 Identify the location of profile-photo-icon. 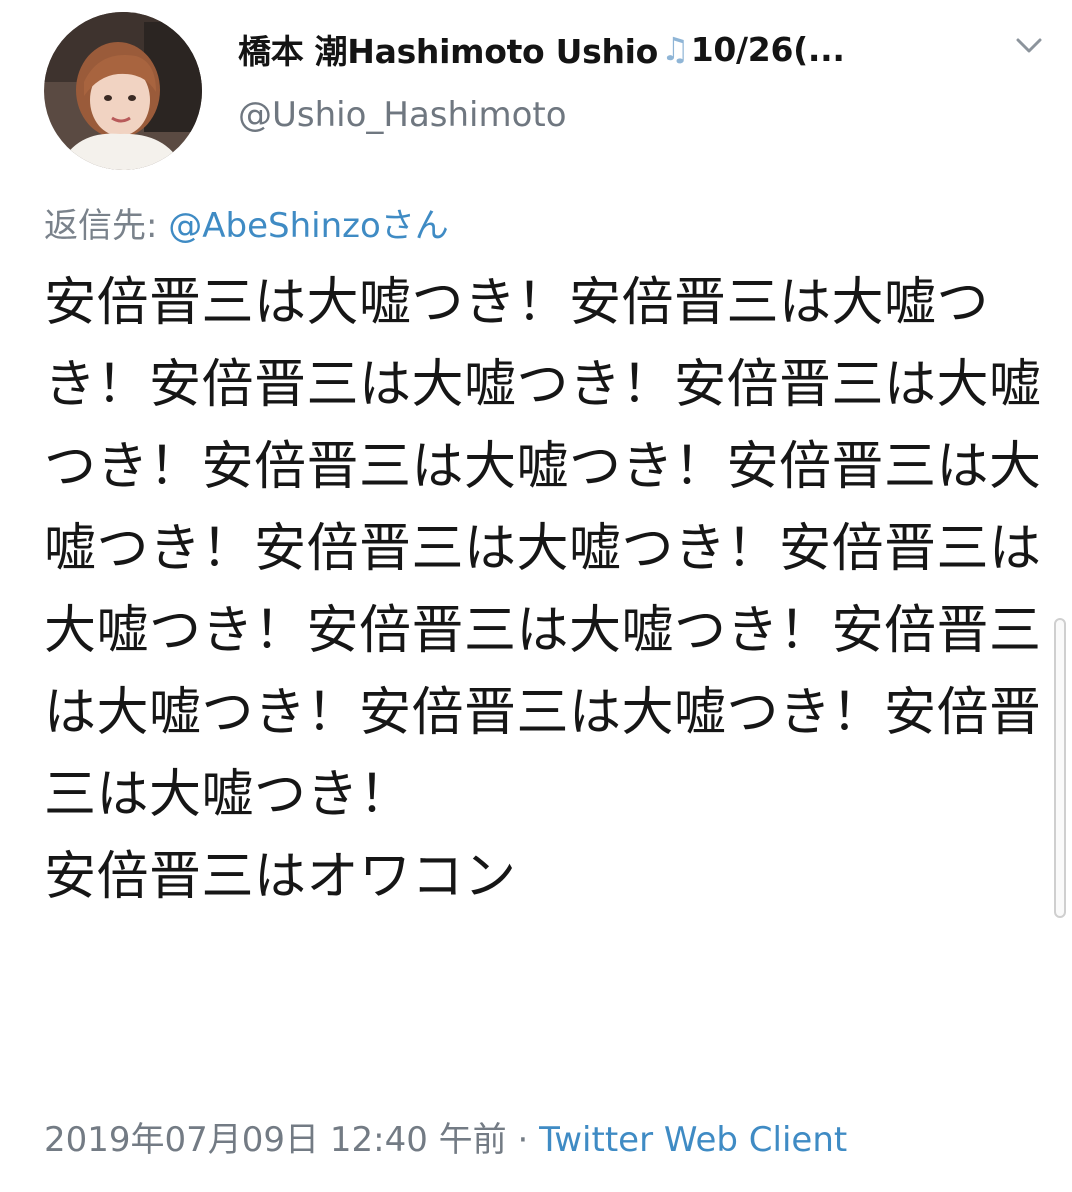
(123, 91).